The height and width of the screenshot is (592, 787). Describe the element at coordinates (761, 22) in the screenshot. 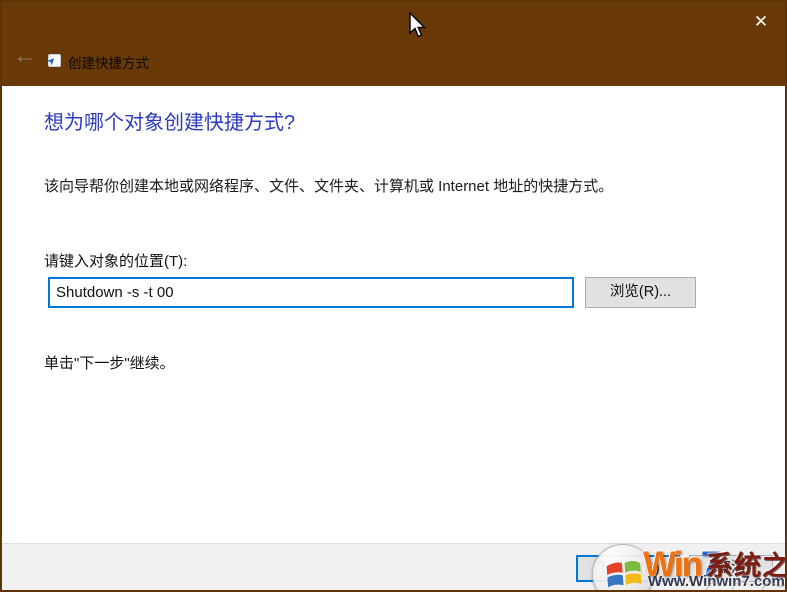

I see `close-icon: ✕` at that location.